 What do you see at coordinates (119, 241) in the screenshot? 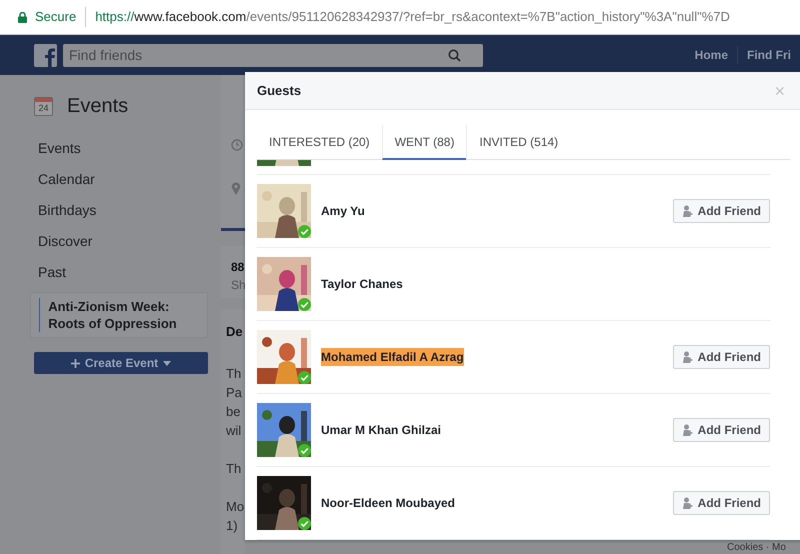
I see `sidebar-item: Discover` at bounding box center [119, 241].